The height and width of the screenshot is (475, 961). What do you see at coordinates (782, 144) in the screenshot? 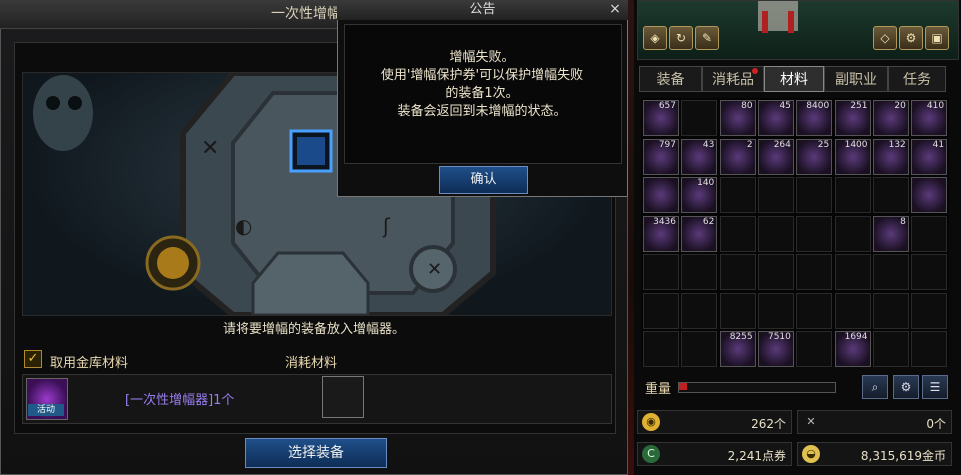
I see `item-count: 264` at bounding box center [782, 144].